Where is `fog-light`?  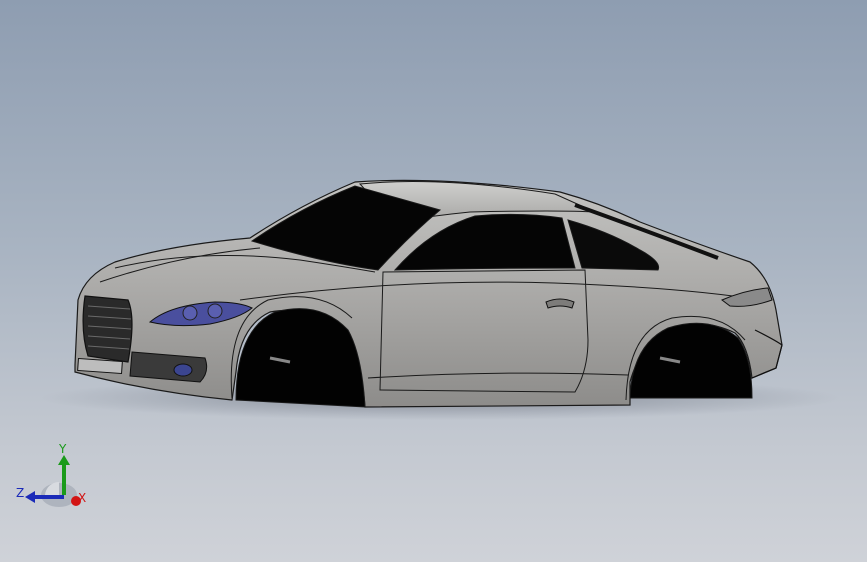 fog-light is located at coordinates (183, 370).